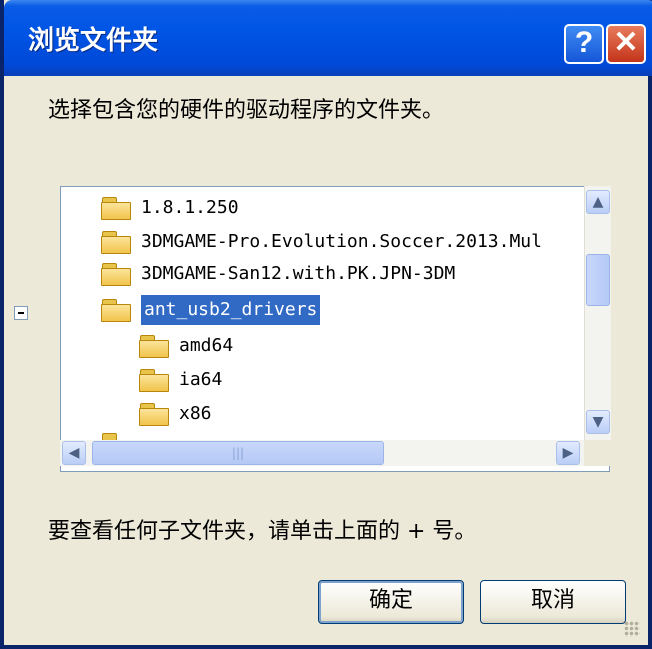 This screenshot has width=652, height=649. I want to click on resize-grip-icon, so click(632, 629).